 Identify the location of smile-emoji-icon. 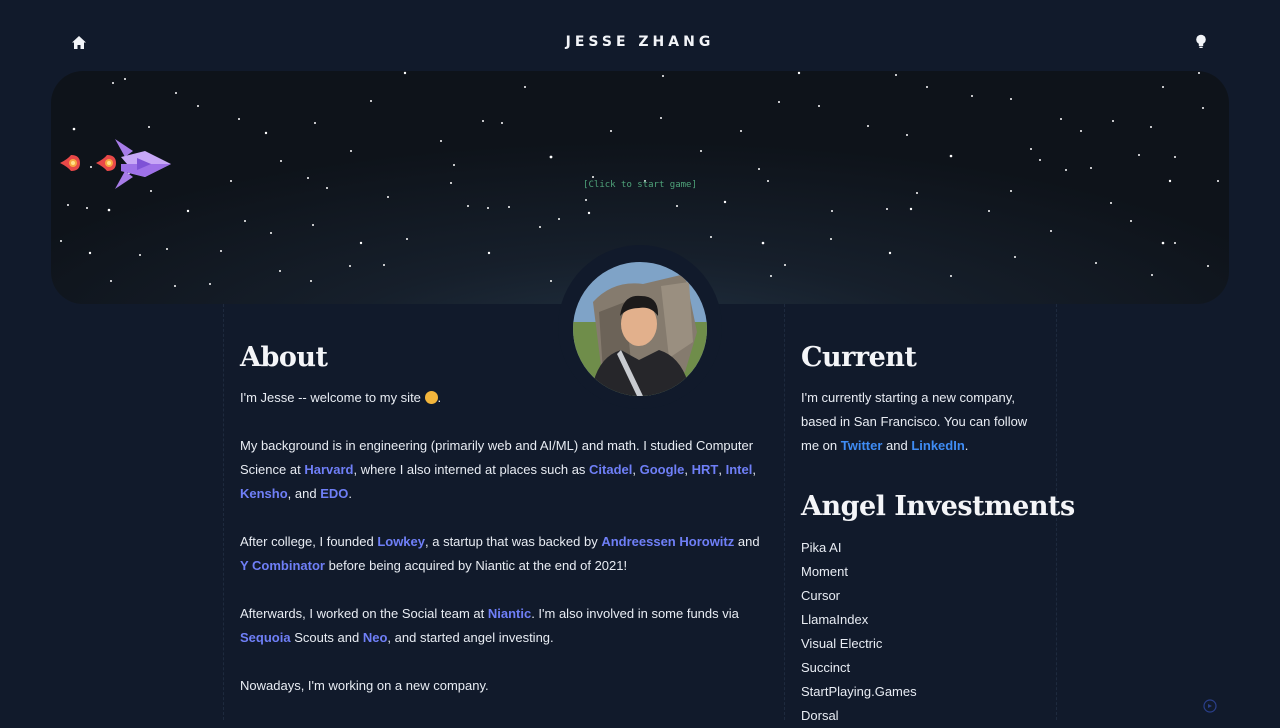
(431, 397).